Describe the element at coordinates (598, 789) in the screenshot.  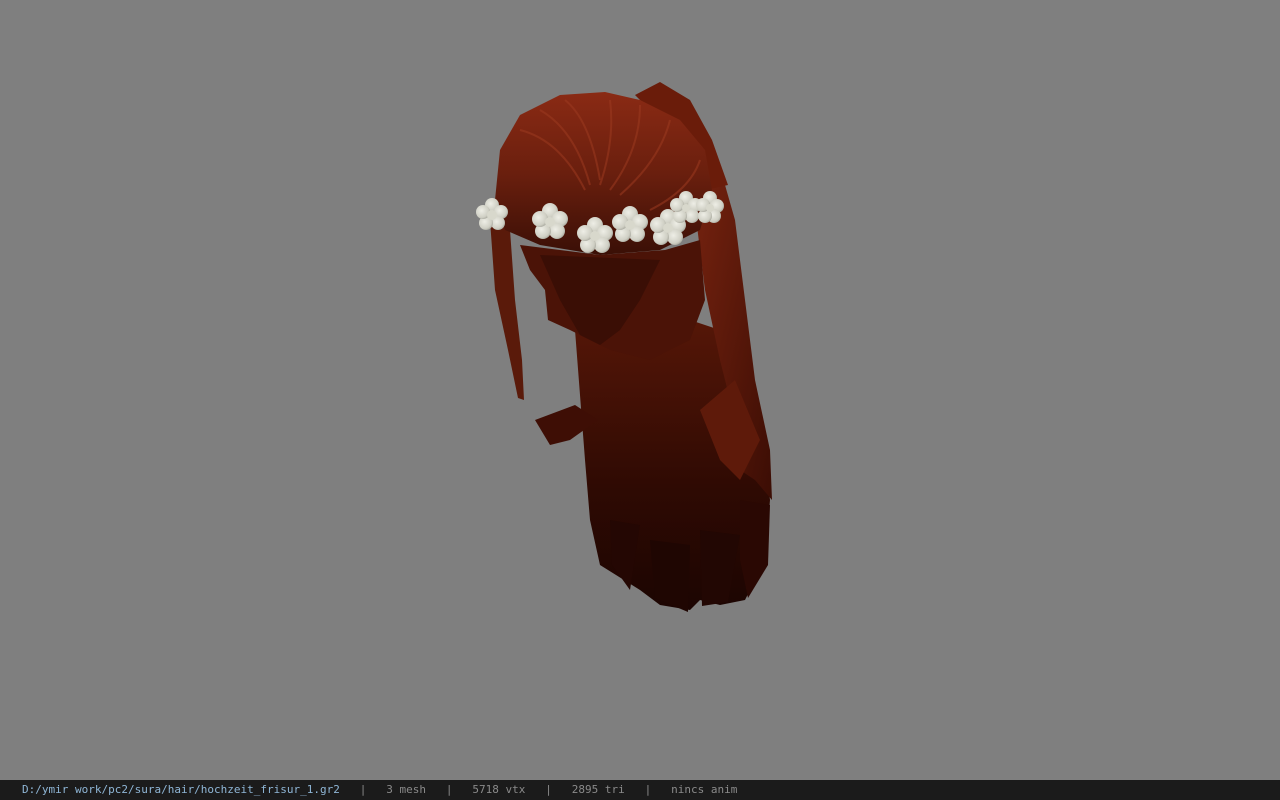
I see `triangle-count: 2895 tri` at that location.